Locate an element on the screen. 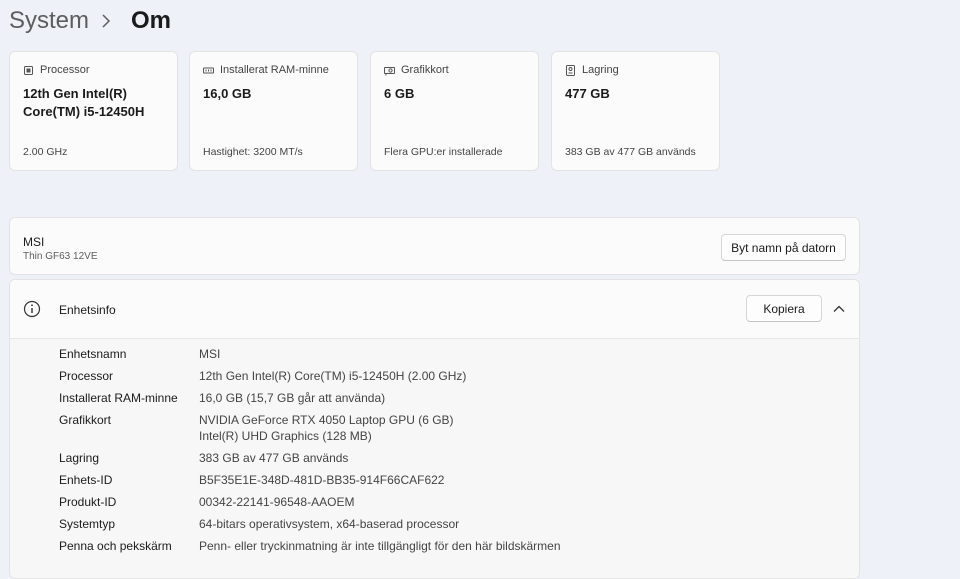 The width and height of the screenshot is (960, 579). card-label: Installerat RAM-minne is located at coordinates (274, 70).